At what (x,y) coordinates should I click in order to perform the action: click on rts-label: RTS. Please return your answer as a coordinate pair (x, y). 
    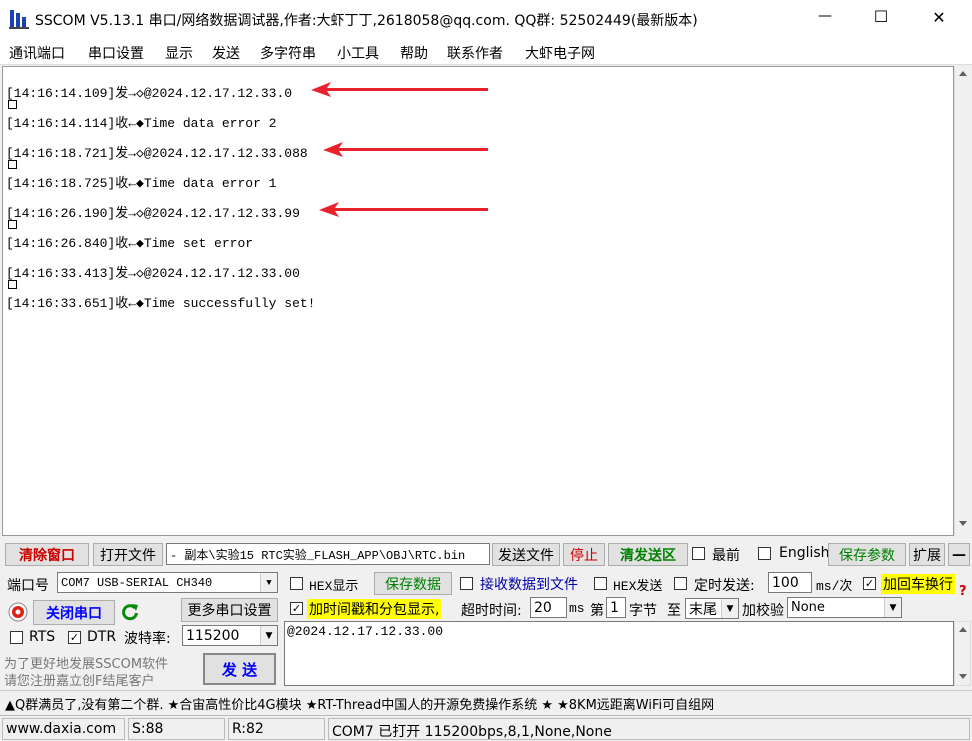
    Looking at the image, I should click on (42, 637).